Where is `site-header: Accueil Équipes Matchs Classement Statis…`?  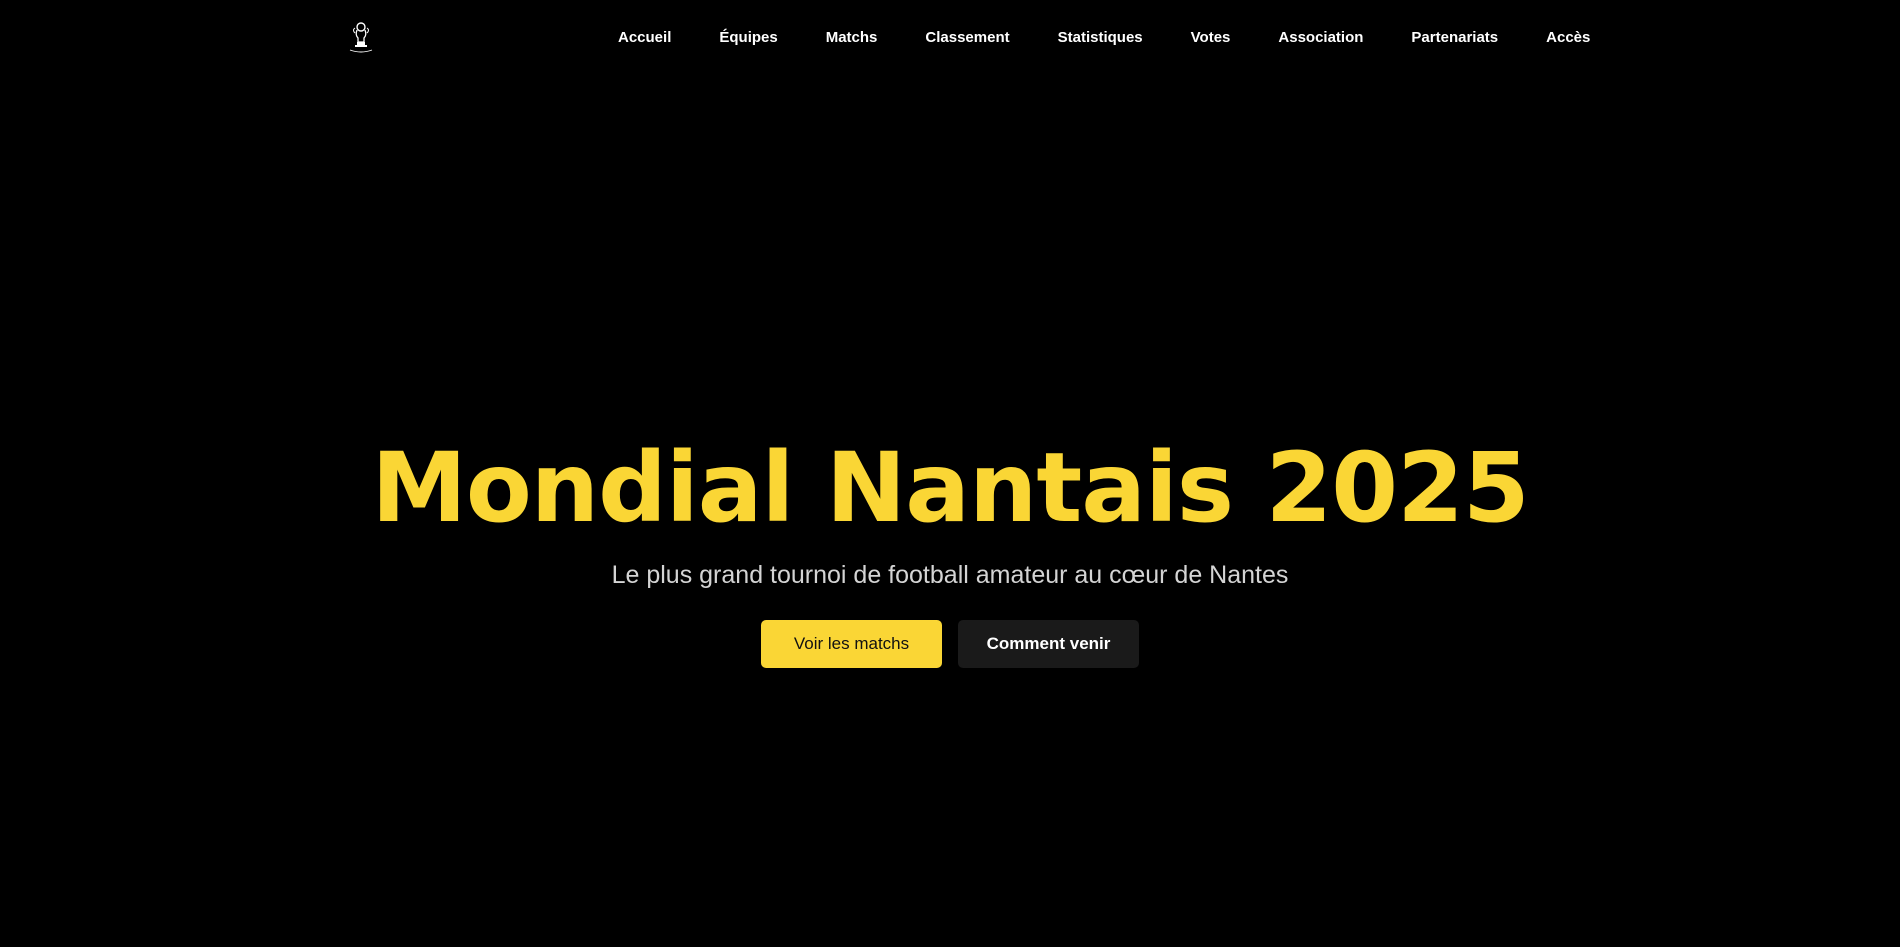
site-header: Accueil Équipes Matchs Classement Statis… is located at coordinates (950, 38).